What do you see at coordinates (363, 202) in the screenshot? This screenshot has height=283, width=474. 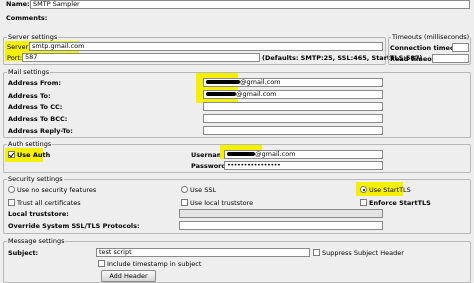 I see `enforce-starttls-checkbox` at bounding box center [363, 202].